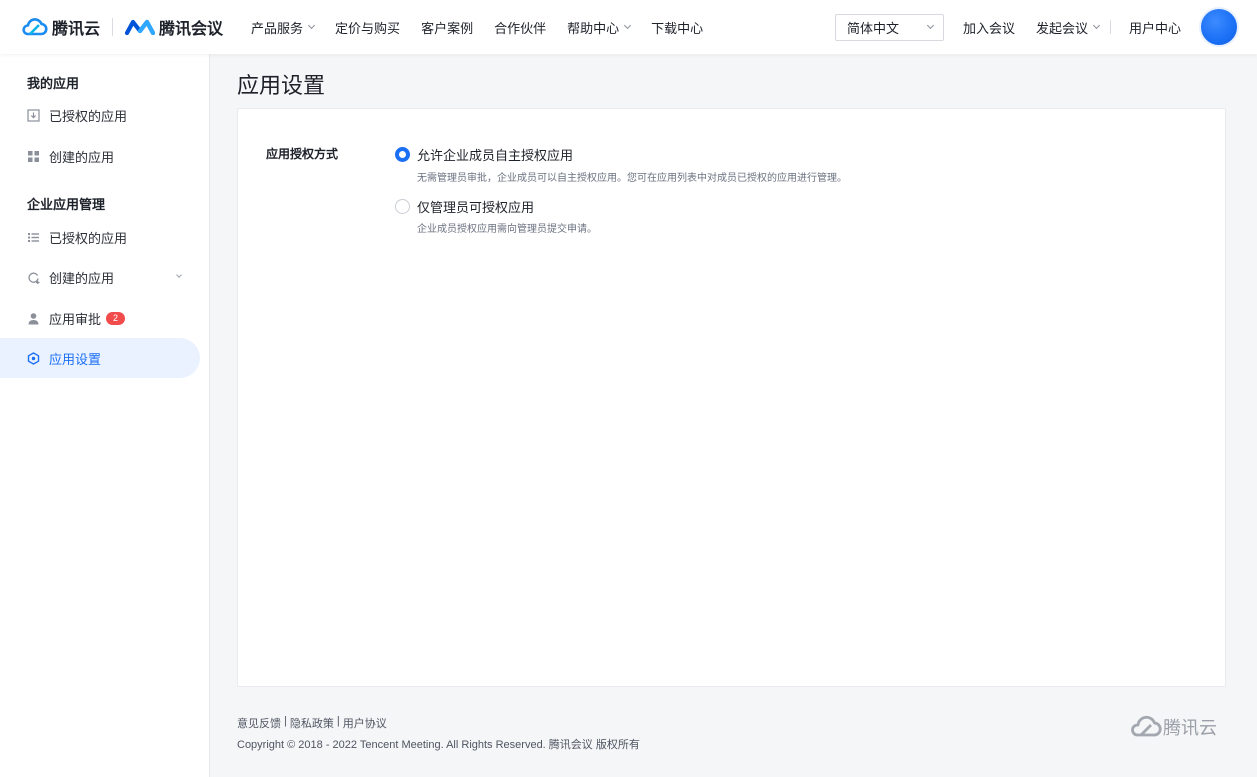 Image resolution: width=1257 pixels, height=777 pixels. I want to click on page-title: 应用设置, so click(281, 85).